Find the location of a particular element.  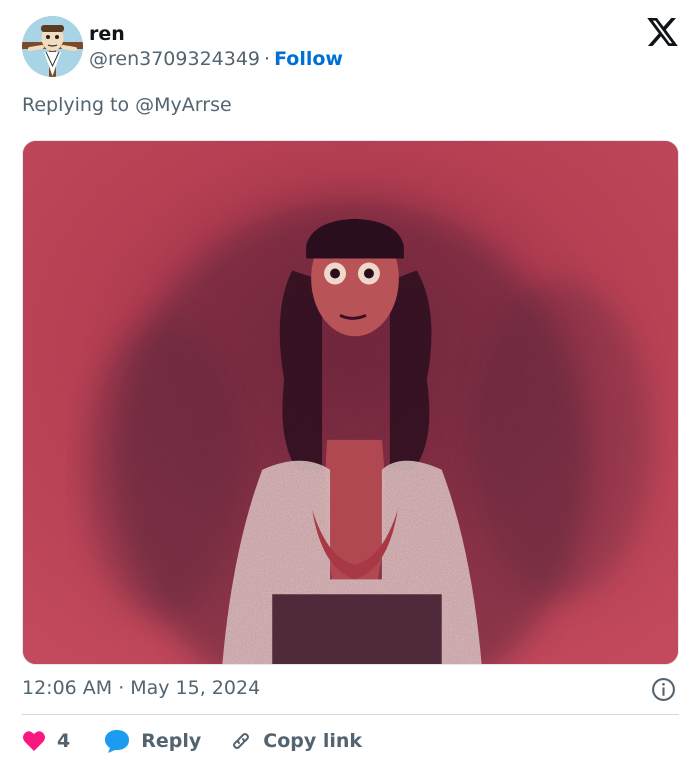

tweet-time: 12:06 AM is located at coordinates (67, 688).